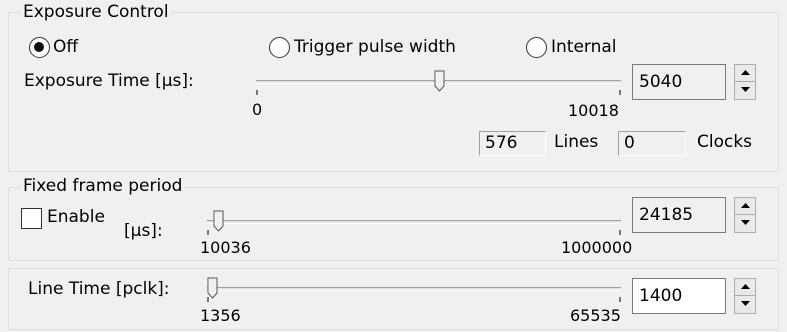  Describe the element at coordinates (652, 143) in the screenshot. I see `clocks-value-field: 0` at that location.